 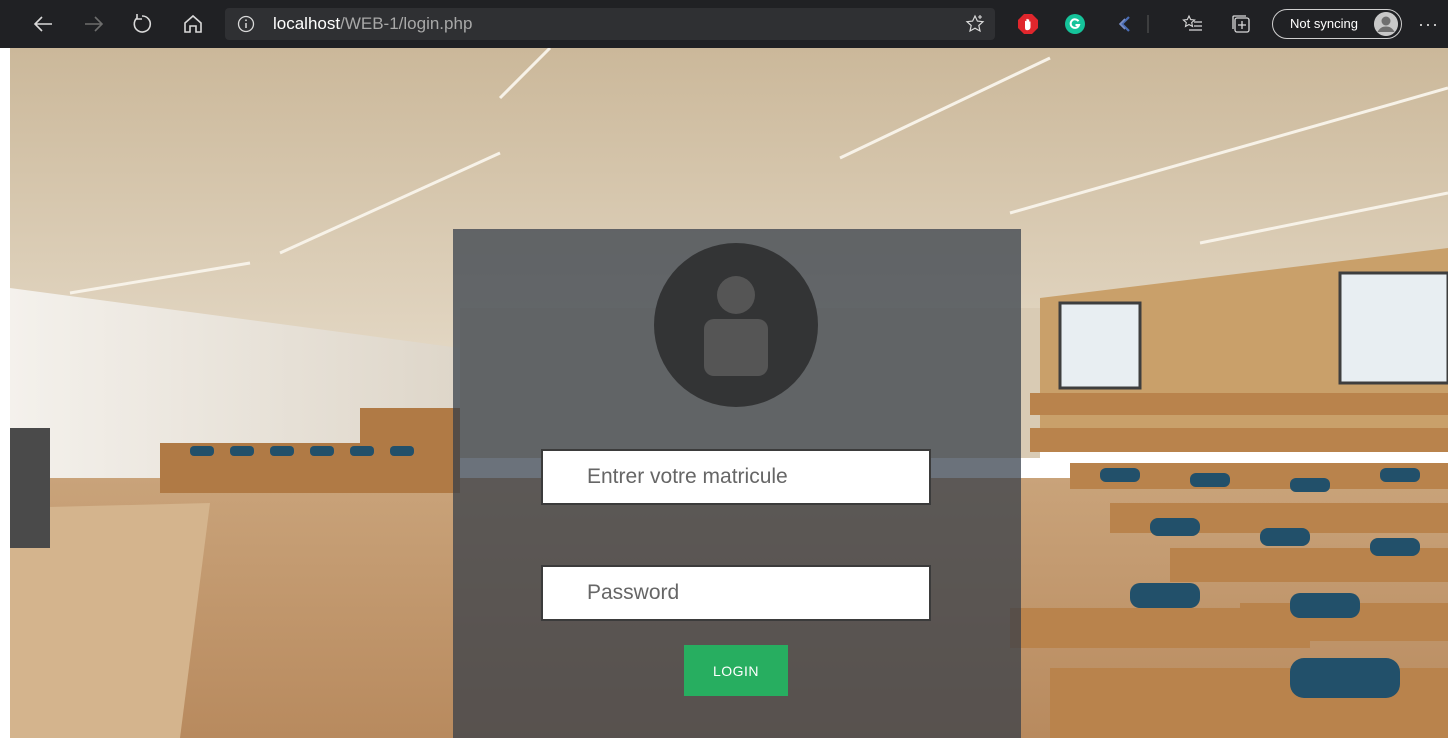 I want to click on matricule-input, so click(x=736, y=477).